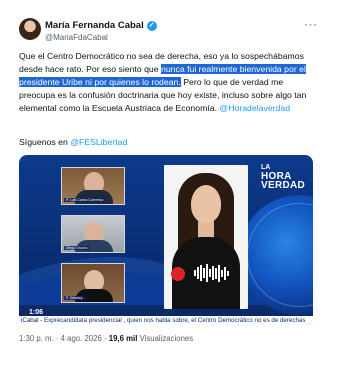  What do you see at coordinates (93, 186) in the screenshot?
I see `guest-panel: P. Luis Carlos Cabrerizo` at bounding box center [93, 186].